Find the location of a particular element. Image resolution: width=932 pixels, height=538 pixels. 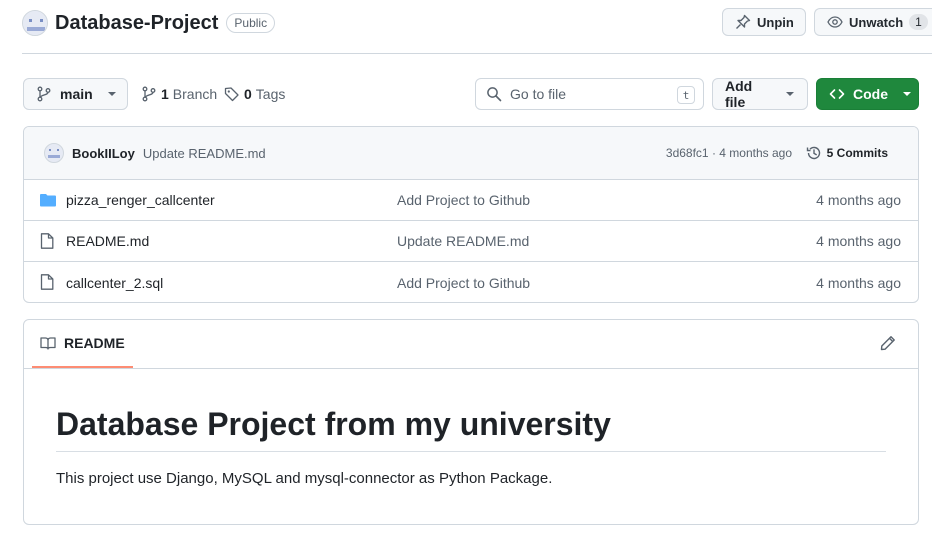

tags-link: 0 Tags is located at coordinates (254, 94).